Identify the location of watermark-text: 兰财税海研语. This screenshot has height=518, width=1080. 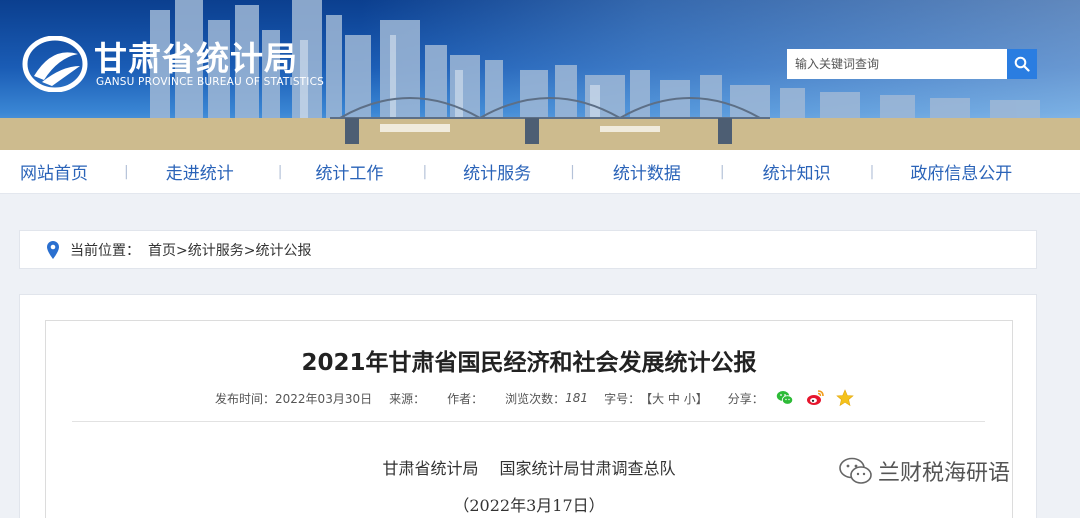
(944, 473).